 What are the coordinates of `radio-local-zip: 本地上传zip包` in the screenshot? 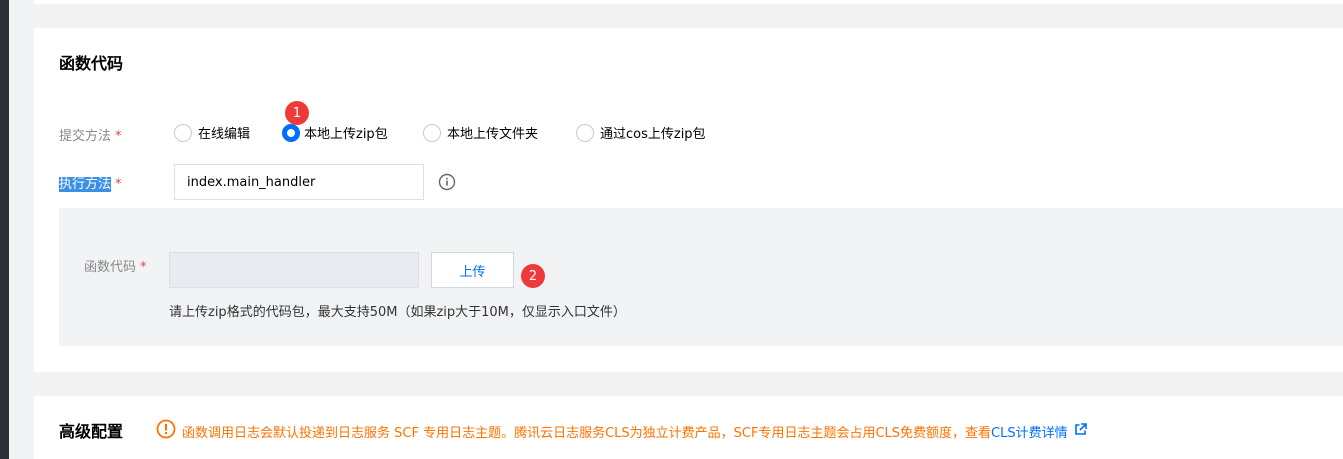 It's located at (335, 132).